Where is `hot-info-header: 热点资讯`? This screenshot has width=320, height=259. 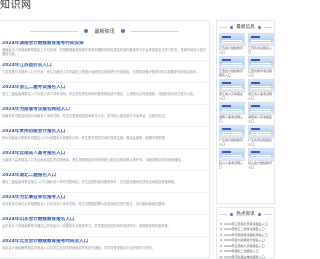
hot-info-header: 热点资讯 is located at coordinates (245, 214).